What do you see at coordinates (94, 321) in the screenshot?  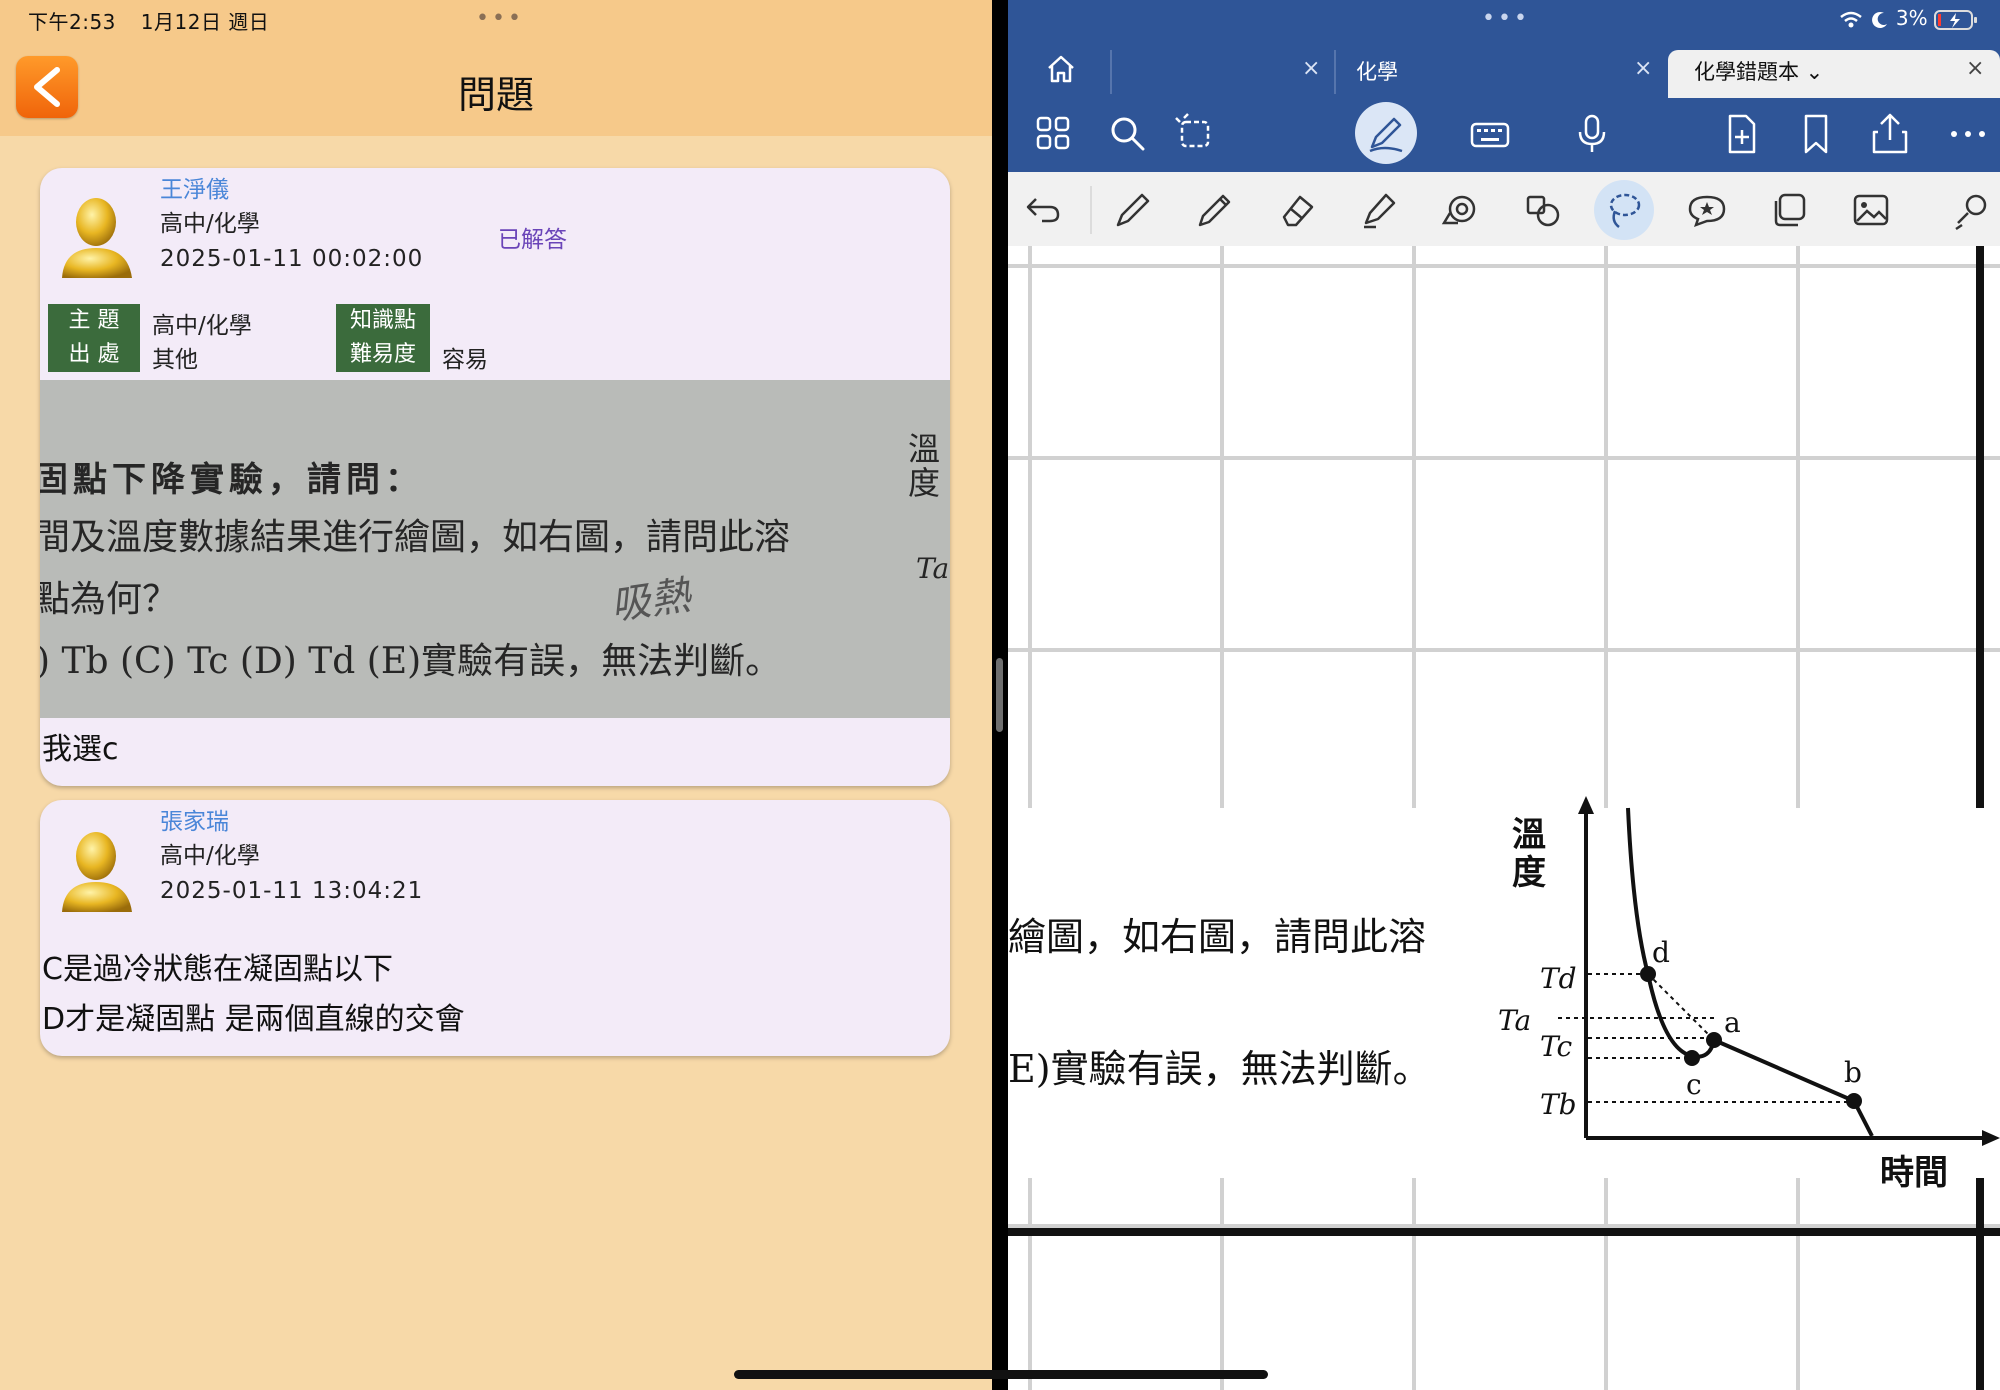 I see `tag-label-topic: 主 題` at bounding box center [94, 321].